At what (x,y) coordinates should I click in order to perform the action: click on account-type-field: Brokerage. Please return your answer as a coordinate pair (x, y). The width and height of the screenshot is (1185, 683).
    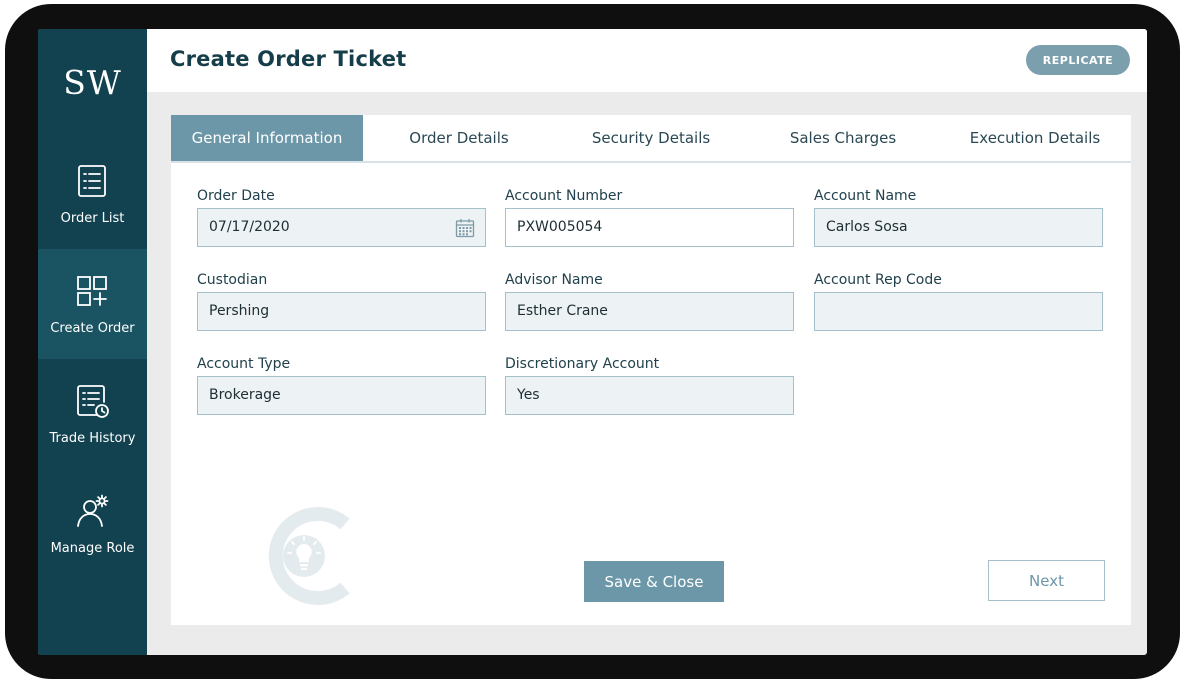
    Looking at the image, I should click on (341, 395).